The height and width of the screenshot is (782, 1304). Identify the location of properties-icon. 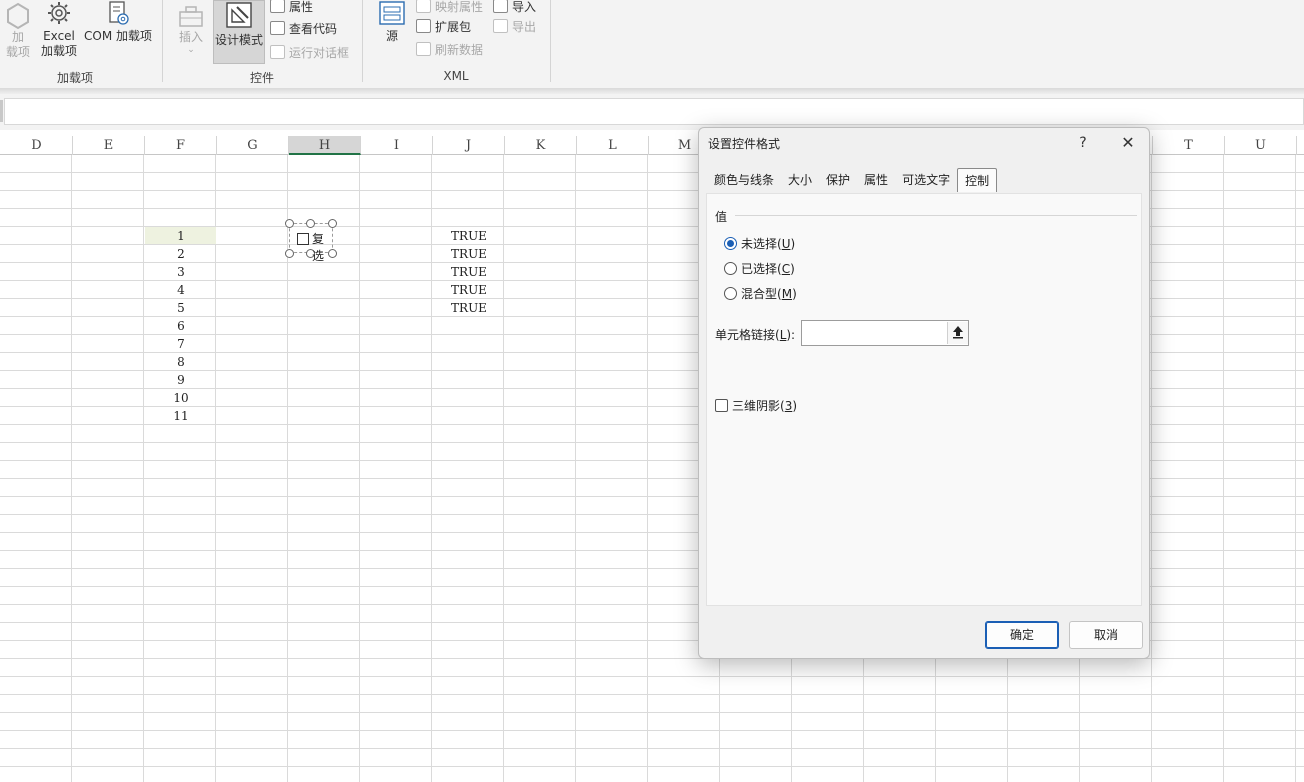
(277, 6).